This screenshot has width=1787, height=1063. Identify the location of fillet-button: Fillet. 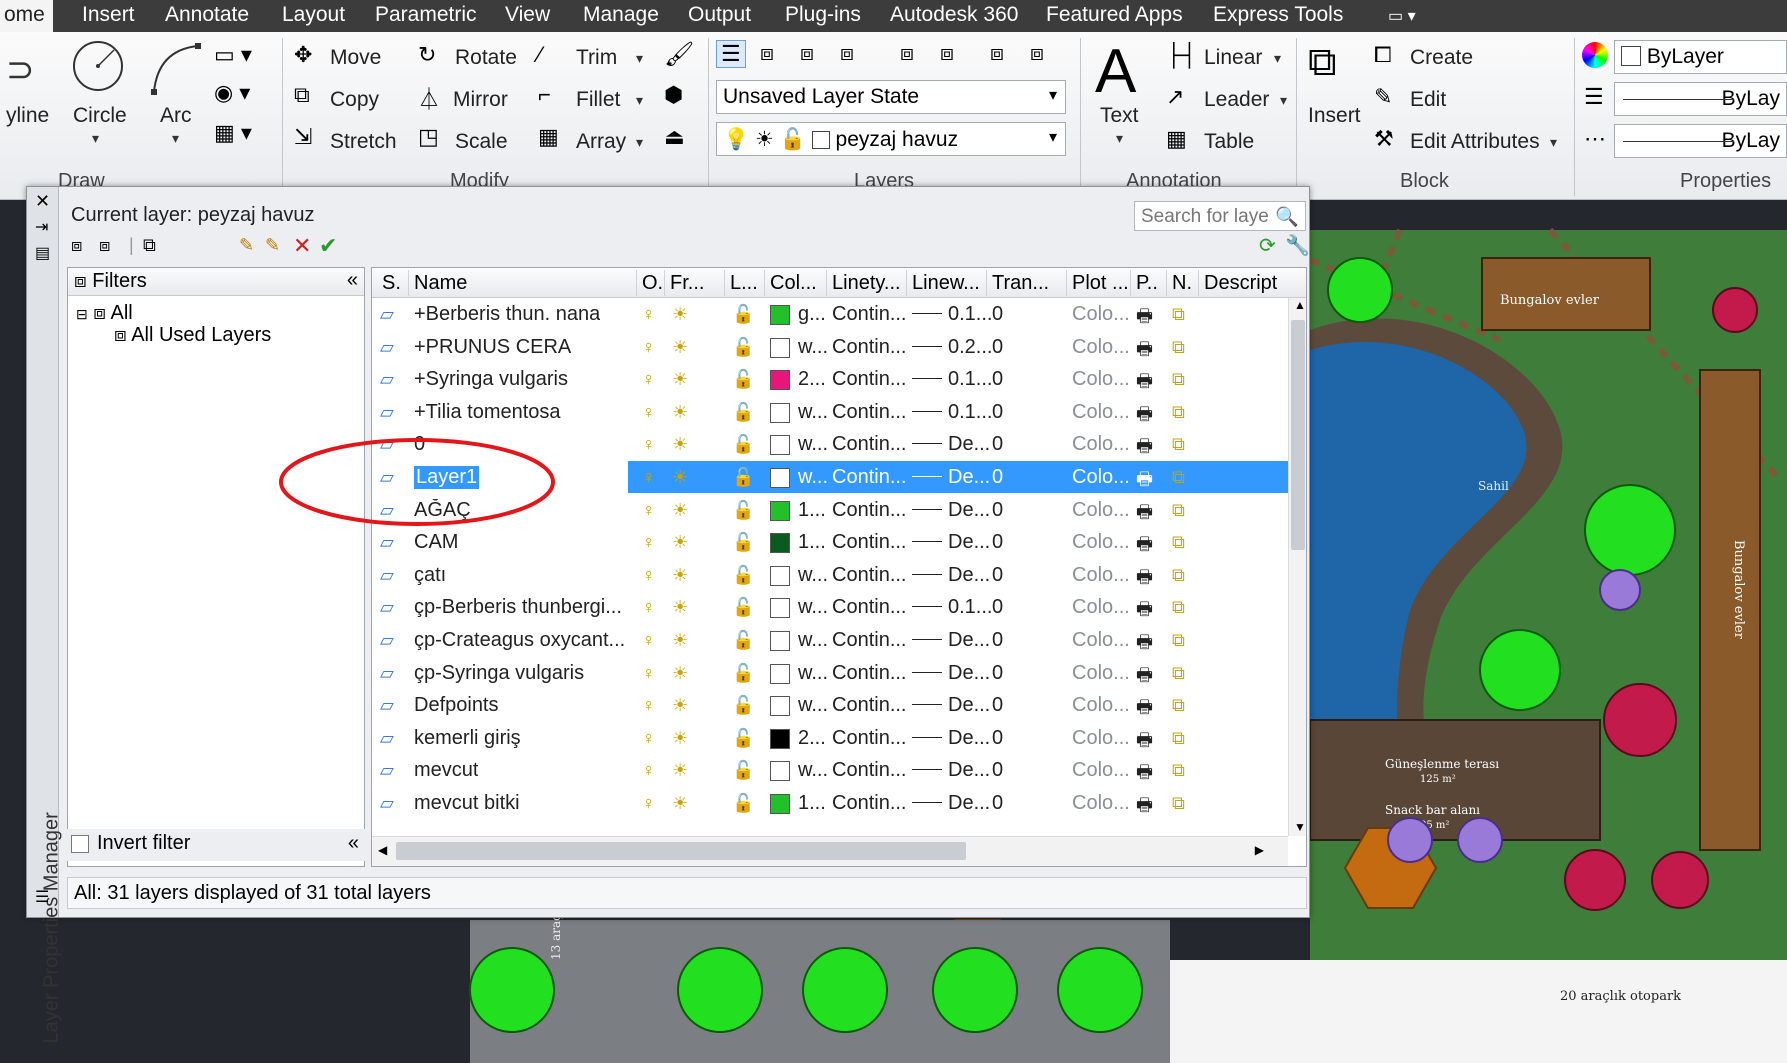
(598, 100).